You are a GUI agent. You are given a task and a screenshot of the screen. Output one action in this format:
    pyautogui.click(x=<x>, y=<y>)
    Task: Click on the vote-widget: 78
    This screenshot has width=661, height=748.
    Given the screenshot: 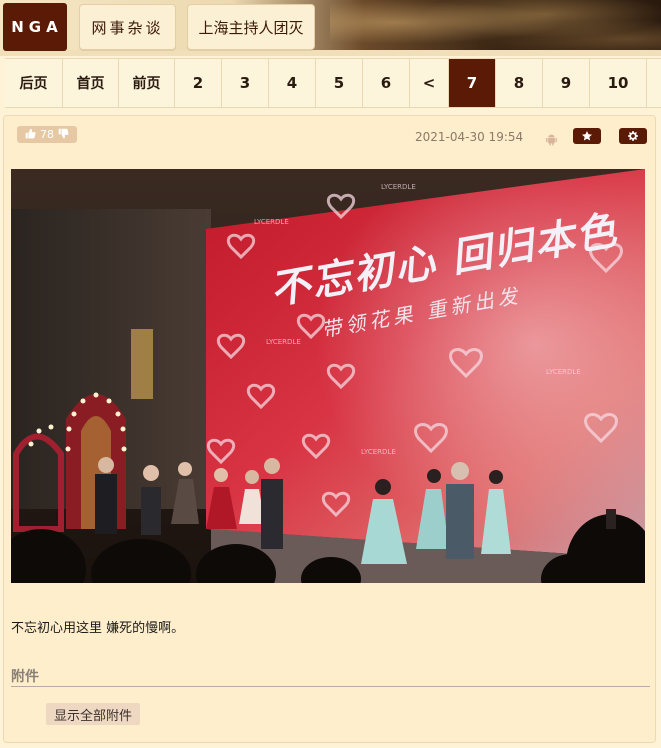 What is the action you would take?
    pyautogui.click(x=47, y=134)
    